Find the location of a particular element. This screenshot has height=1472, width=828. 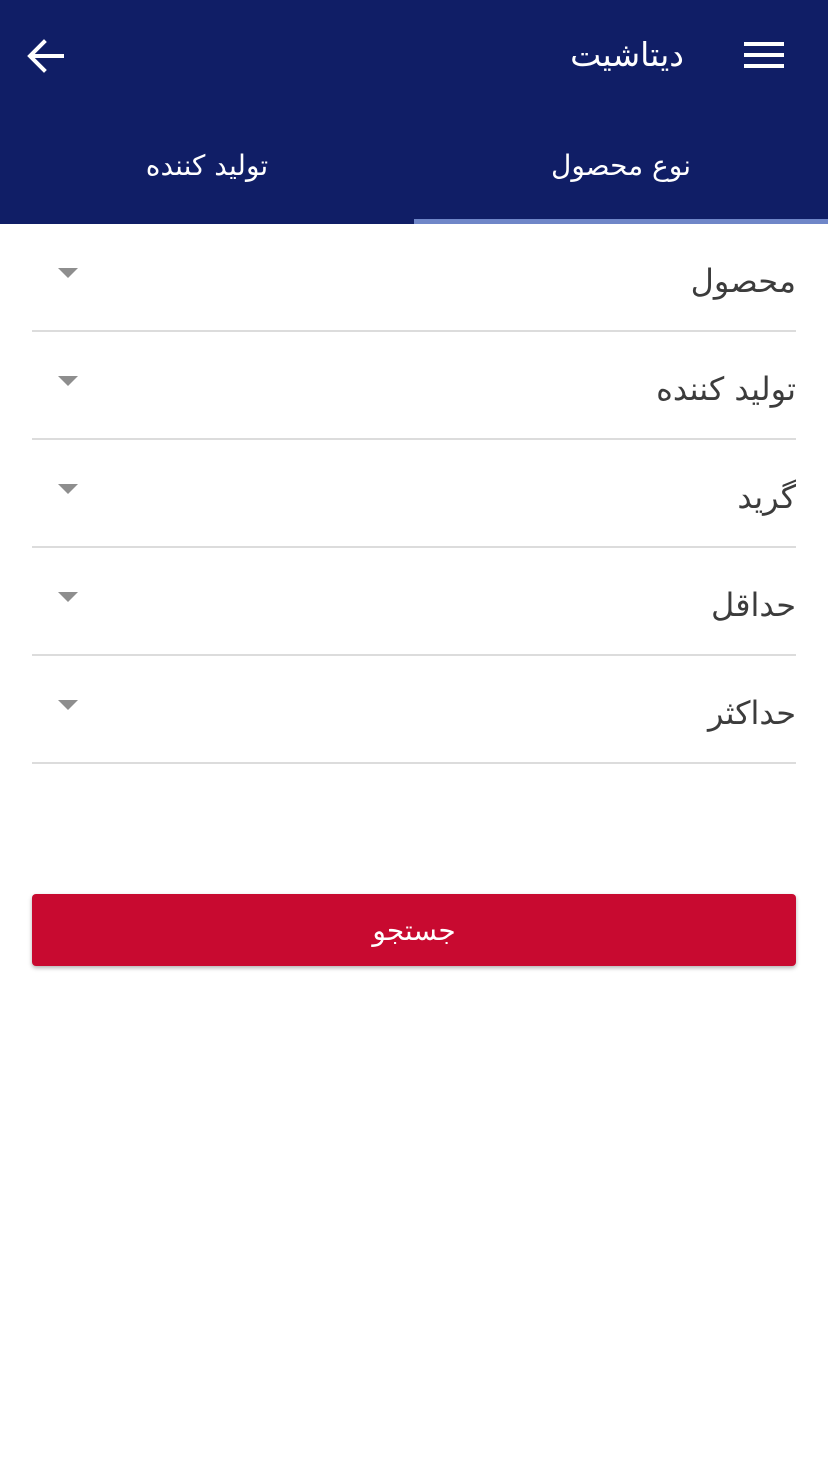

back-button is located at coordinates (46, 56).